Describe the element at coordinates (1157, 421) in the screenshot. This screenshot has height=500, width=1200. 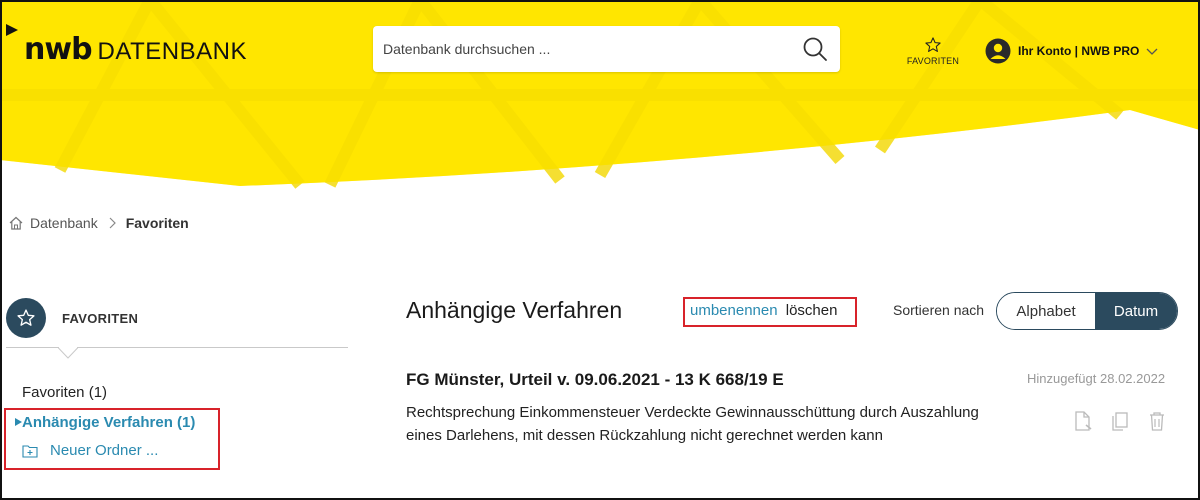
I see `trash-icon` at that location.